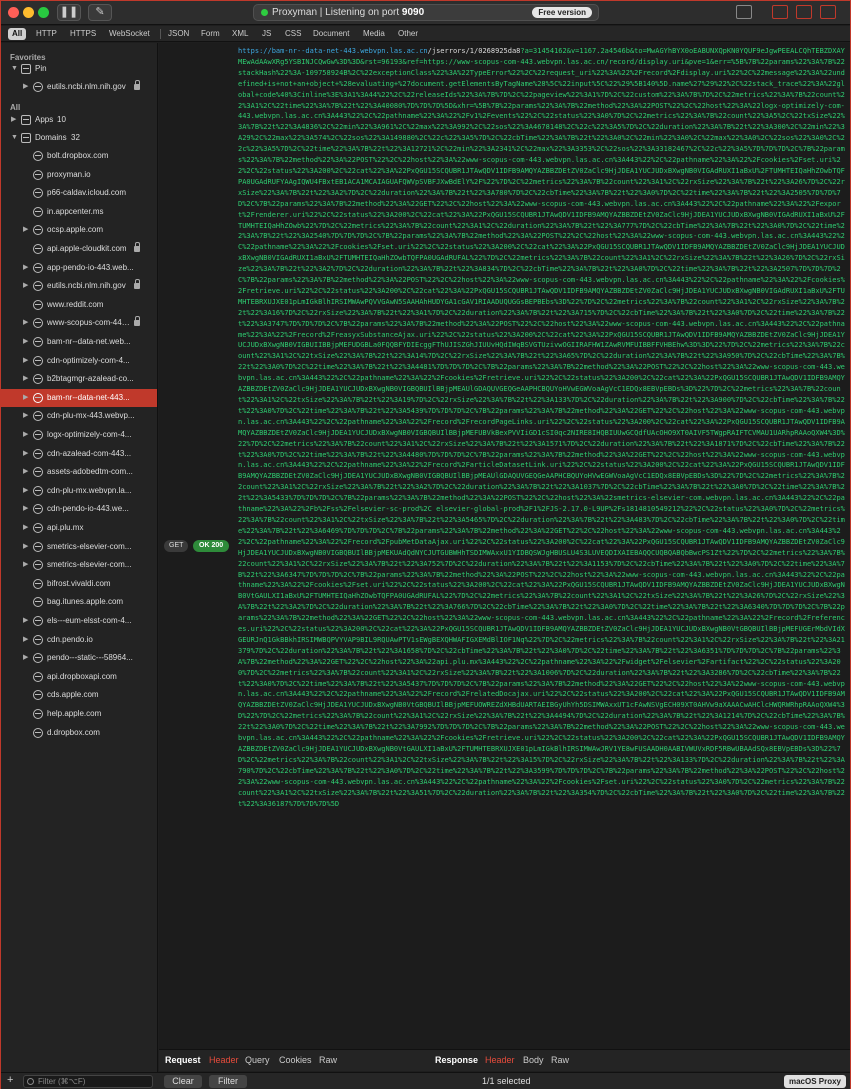 This screenshot has width=851, height=1089. What do you see at coordinates (10, 1080) in the screenshot?
I see `add-filter-button: +` at bounding box center [10, 1080].